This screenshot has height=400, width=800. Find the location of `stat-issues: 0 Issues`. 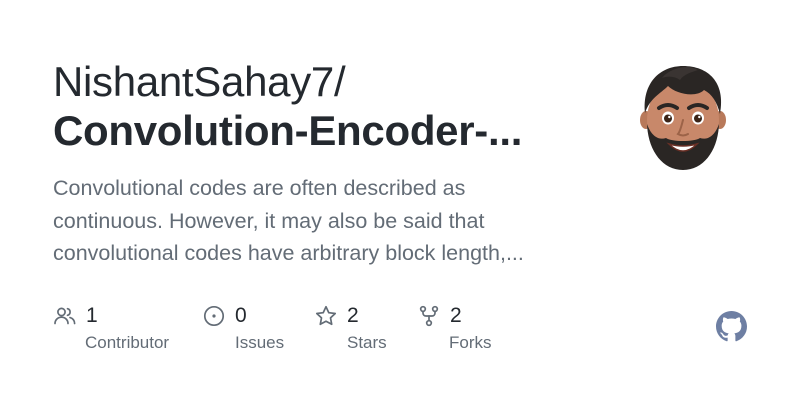

stat-issues: 0 Issues is located at coordinates (243, 327).